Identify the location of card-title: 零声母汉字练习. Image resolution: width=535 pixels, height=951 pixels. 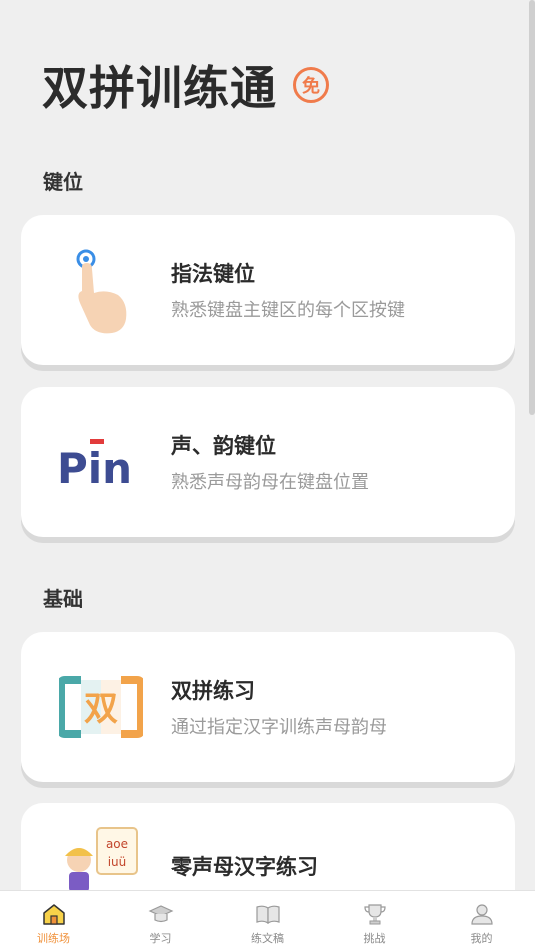
(244, 867).